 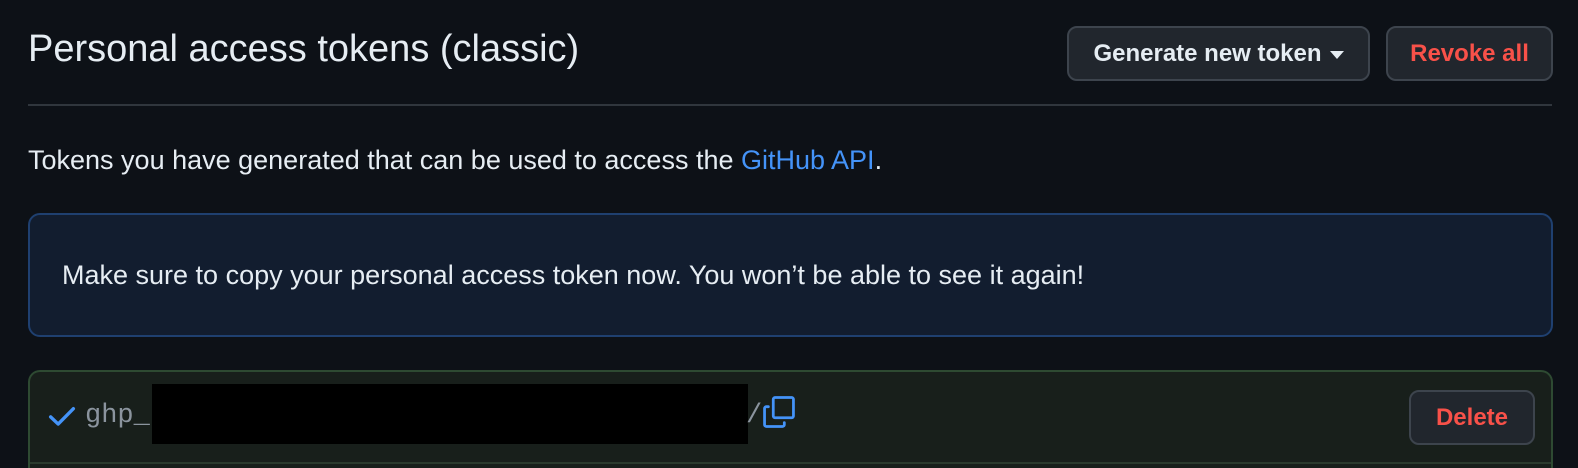 I want to click on generate-new-token-label: Generate new token, so click(x=1207, y=53).